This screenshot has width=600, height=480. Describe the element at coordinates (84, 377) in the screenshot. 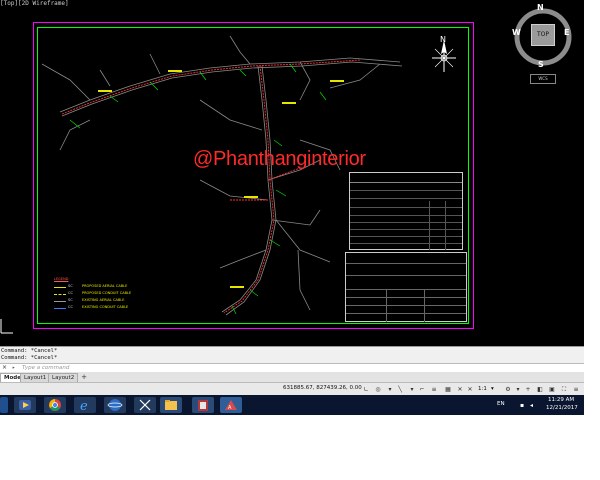

I see `add-layout-icon: +` at that location.